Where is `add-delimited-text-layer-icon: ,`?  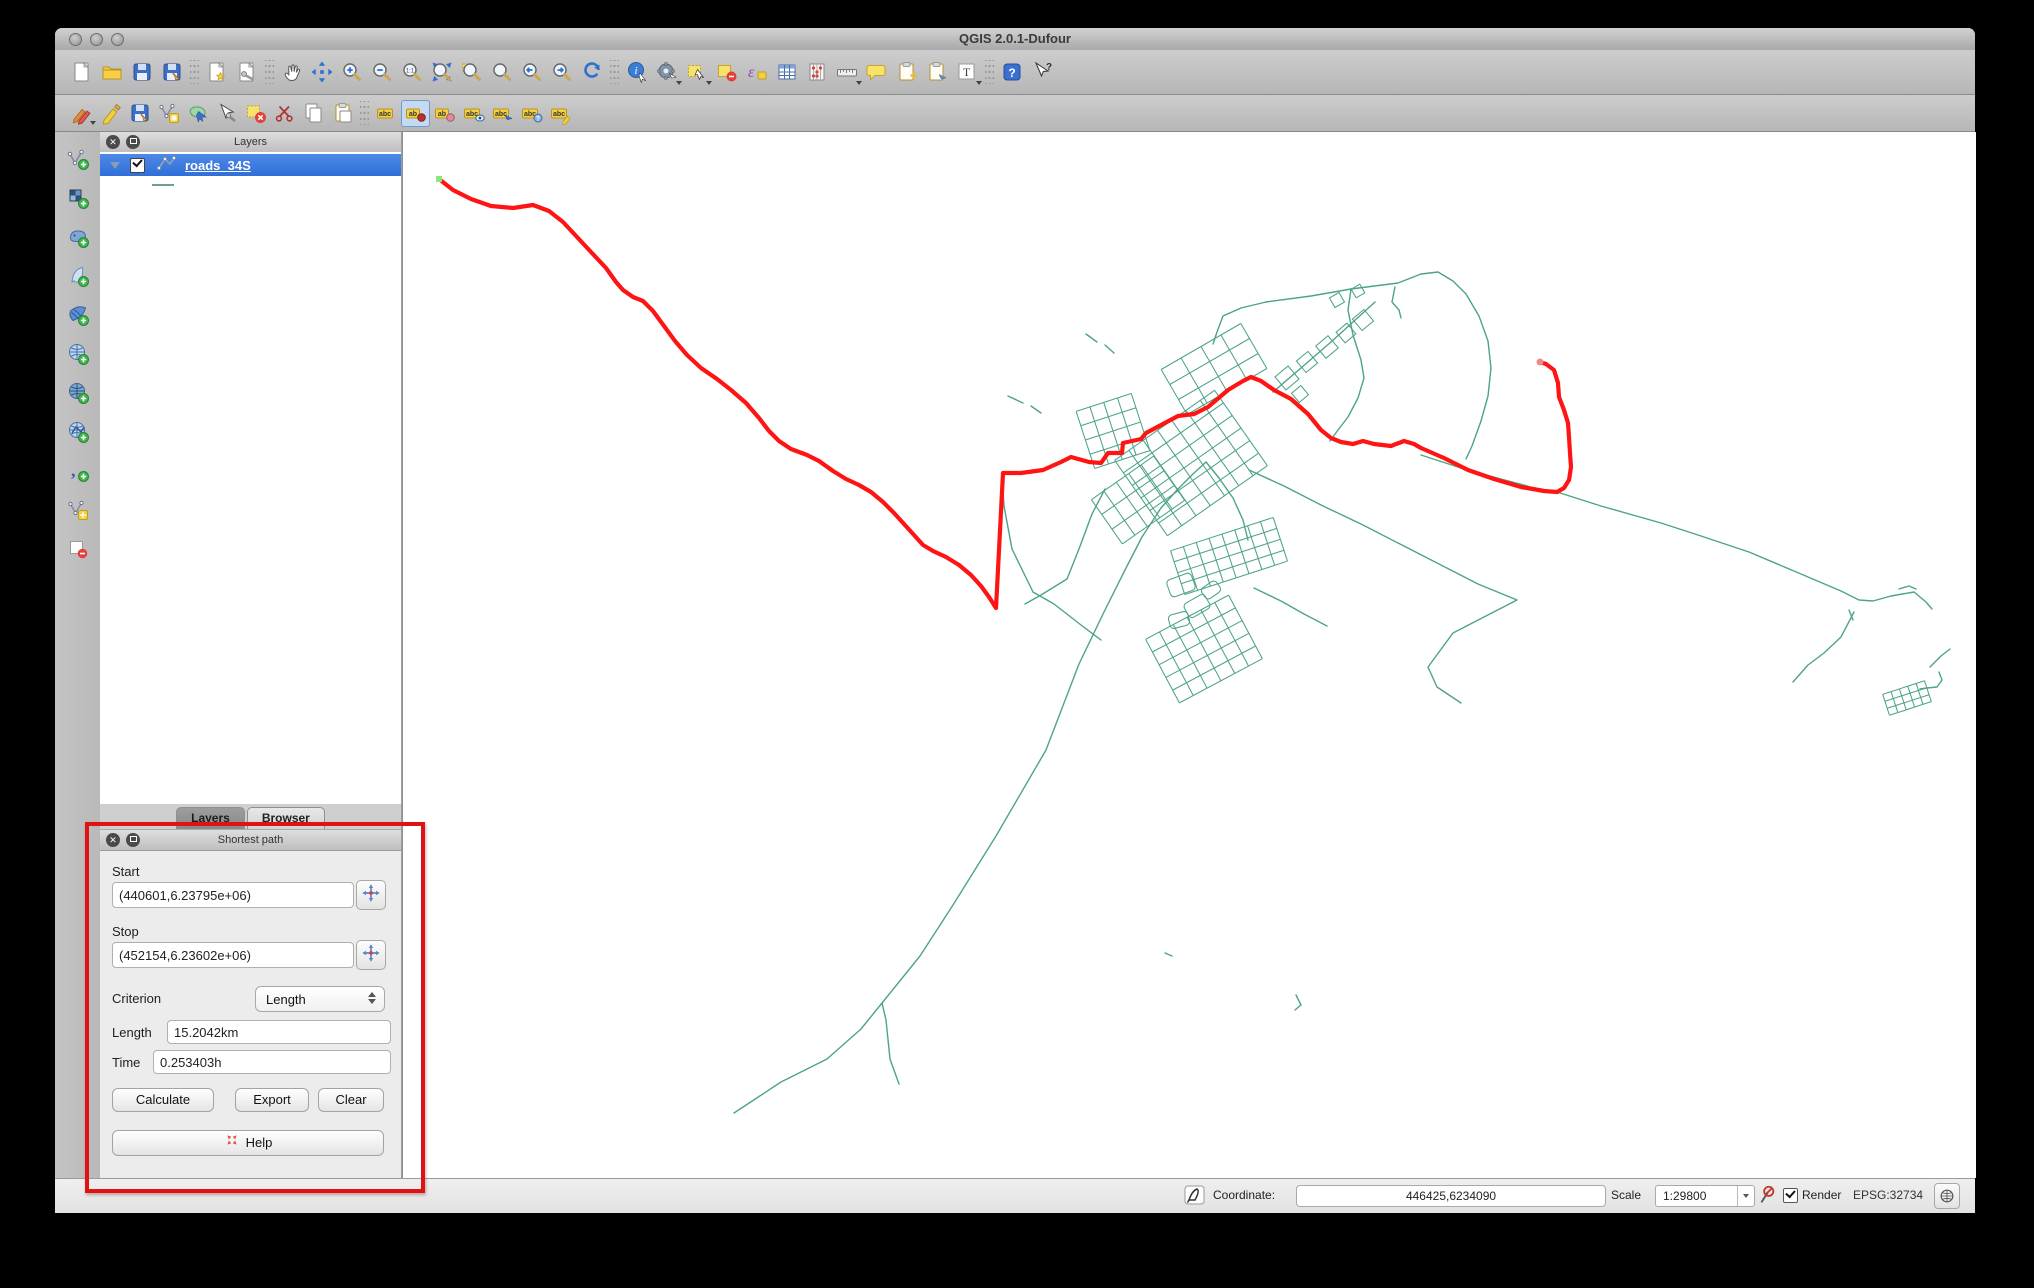
add-delimited-text-layer-icon: , is located at coordinates (78, 471).